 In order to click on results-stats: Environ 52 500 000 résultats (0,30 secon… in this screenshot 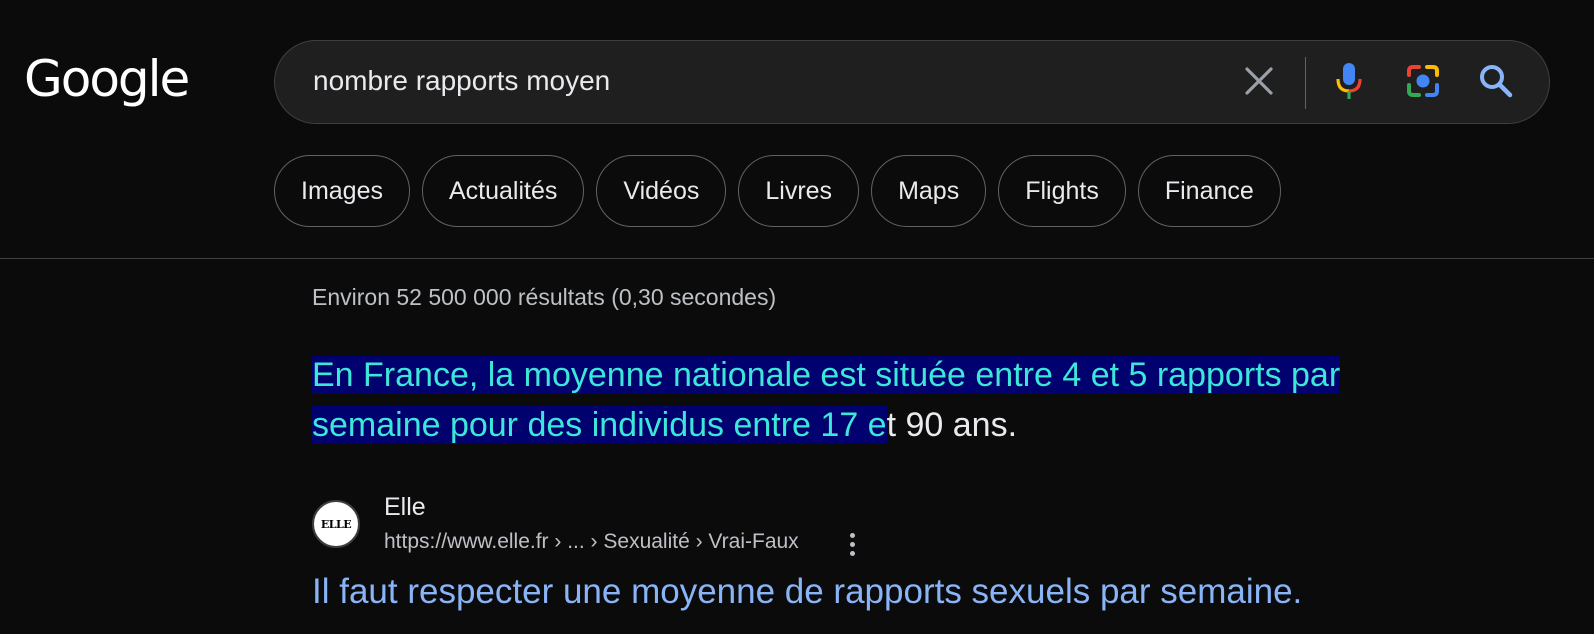, I will do `click(544, 297)`.